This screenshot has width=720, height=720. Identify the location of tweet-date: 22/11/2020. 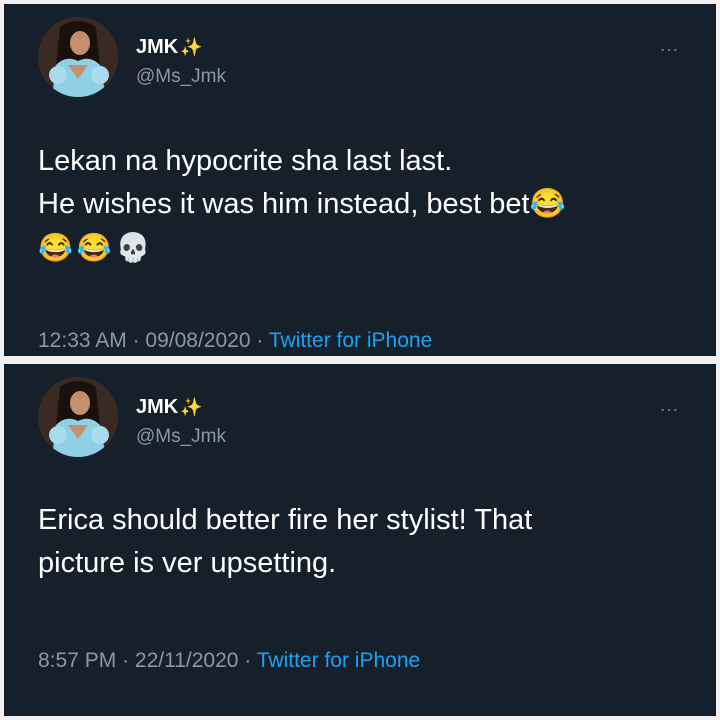
(186, 660).